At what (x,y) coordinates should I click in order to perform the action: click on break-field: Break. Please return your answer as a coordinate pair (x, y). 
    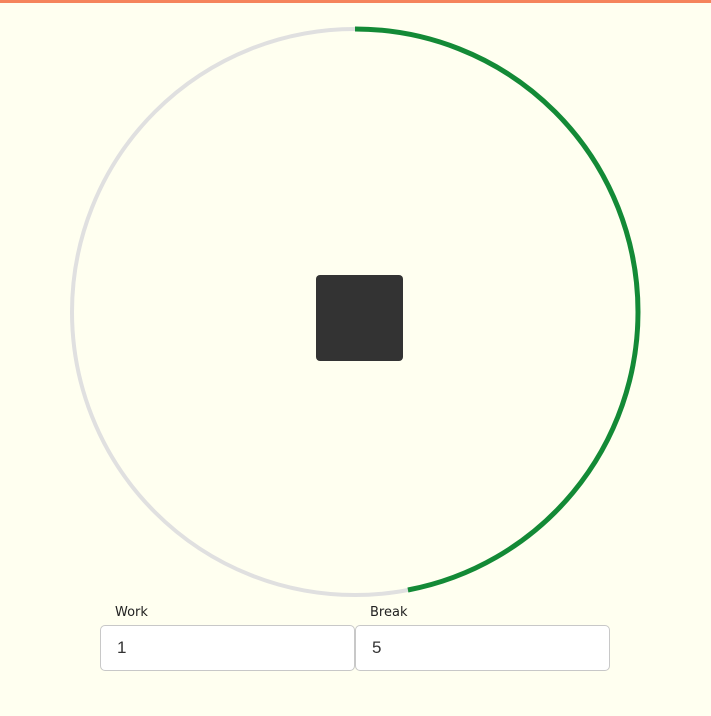
    Looking at the image, I should click on (482, 637).